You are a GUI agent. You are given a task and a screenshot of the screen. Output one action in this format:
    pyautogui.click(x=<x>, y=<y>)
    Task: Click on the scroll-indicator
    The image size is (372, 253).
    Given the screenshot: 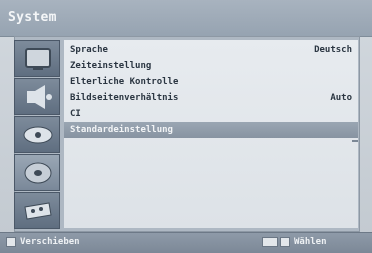 What is the action you would take?
    pyautogui.click(x=355, y=141)
    